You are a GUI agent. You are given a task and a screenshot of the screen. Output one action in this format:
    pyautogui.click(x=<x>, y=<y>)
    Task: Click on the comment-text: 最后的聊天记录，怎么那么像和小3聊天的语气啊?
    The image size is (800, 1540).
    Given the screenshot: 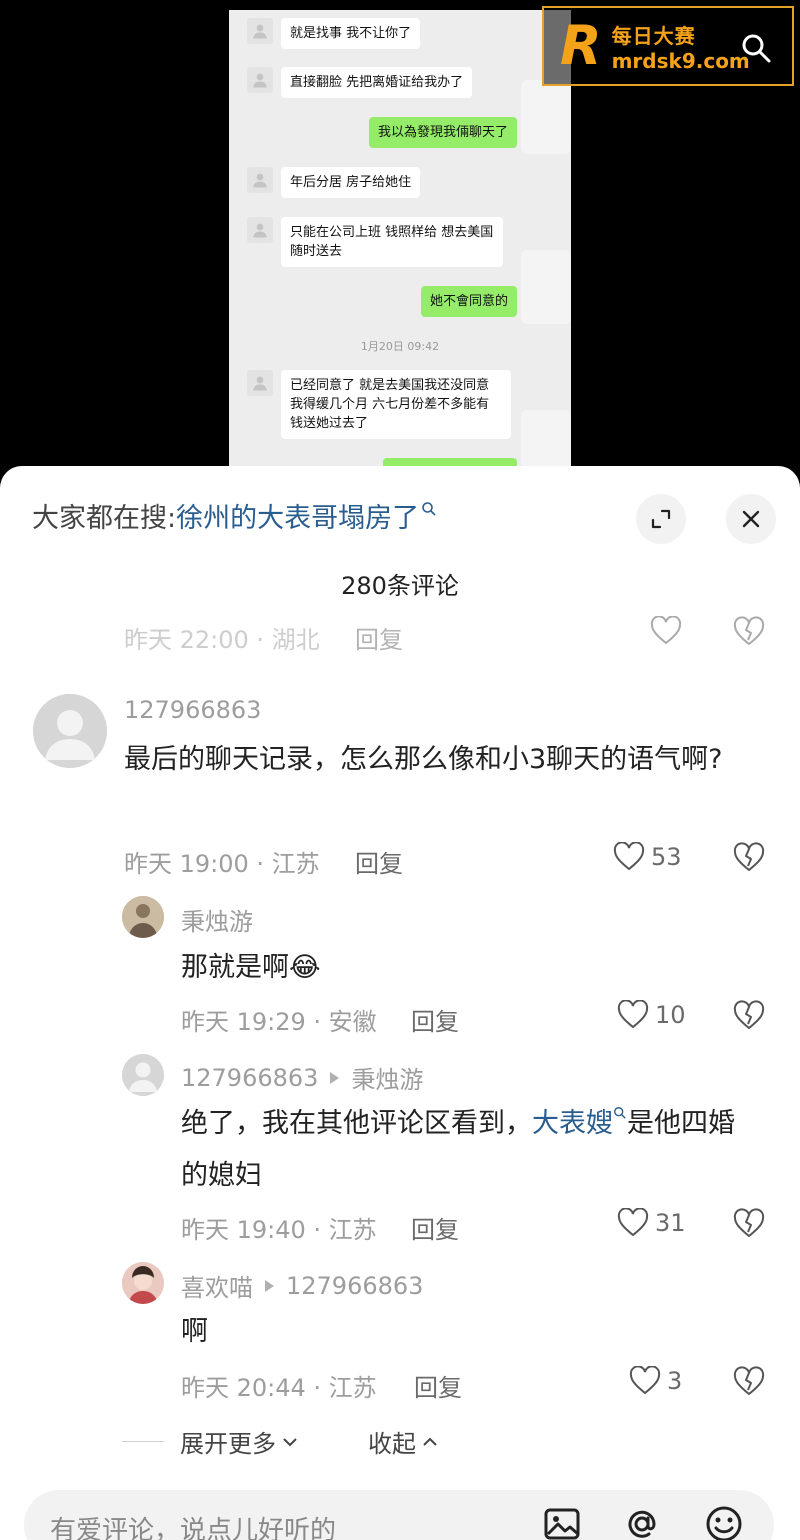 What is the action you would take?
    pyautogui.click(x=423, y=759)
    